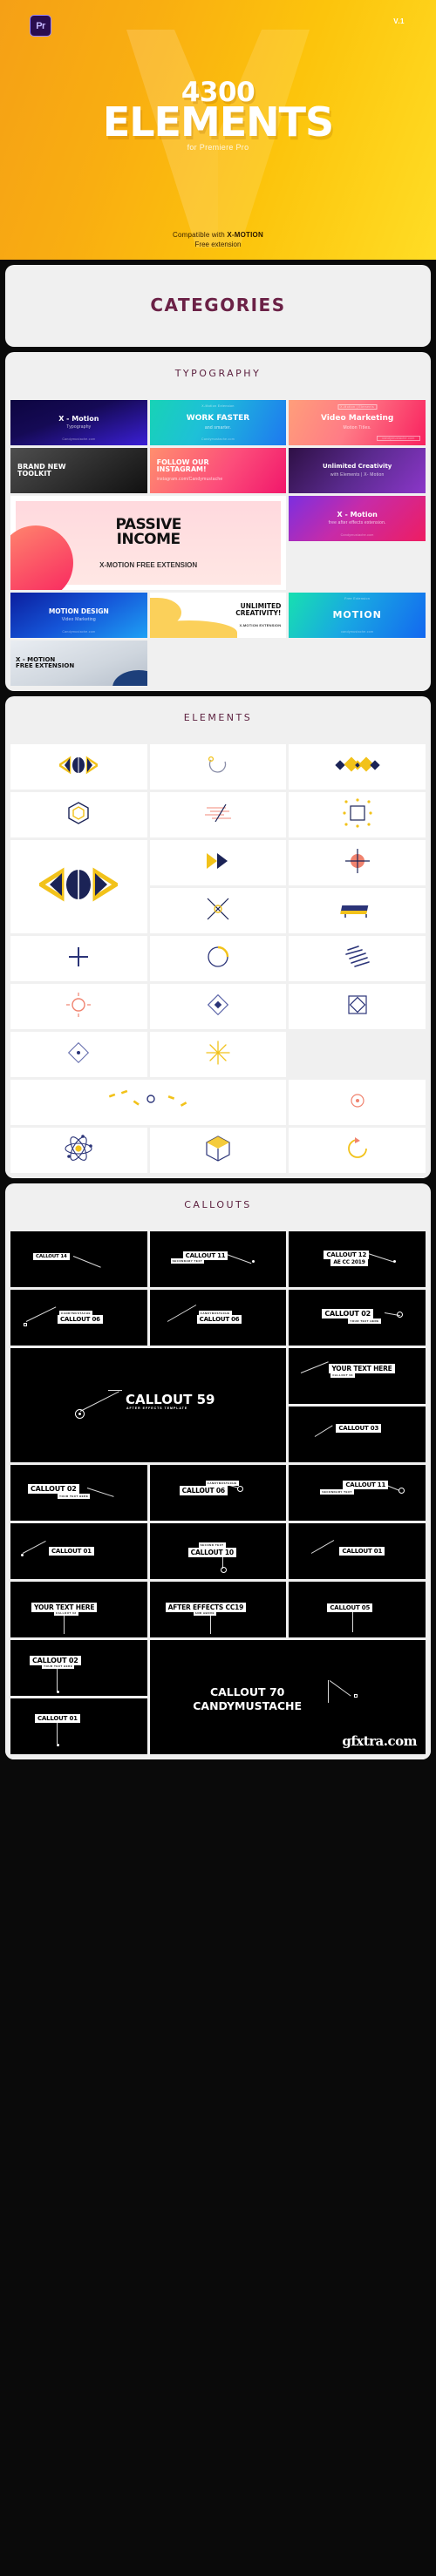 This screenshot has height=2576, width=436. Describe the element at coordinates (189, 480) in the screenshot. I see `tile-sub: instagram.com/Candymustache` at that location.